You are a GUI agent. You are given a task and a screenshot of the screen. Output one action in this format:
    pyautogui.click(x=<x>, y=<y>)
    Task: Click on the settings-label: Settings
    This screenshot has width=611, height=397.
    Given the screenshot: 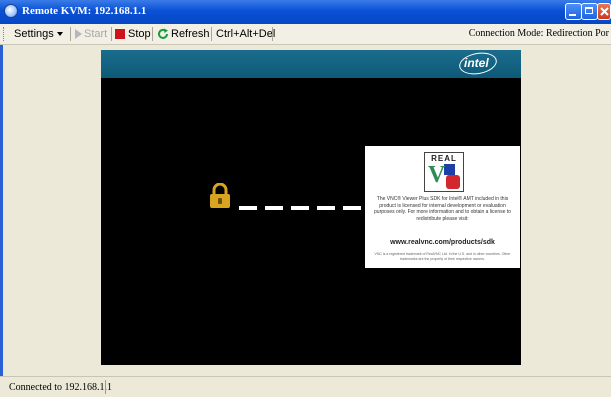 What is the action you would take?
    pyautogui.click(x=34, y=34)
    